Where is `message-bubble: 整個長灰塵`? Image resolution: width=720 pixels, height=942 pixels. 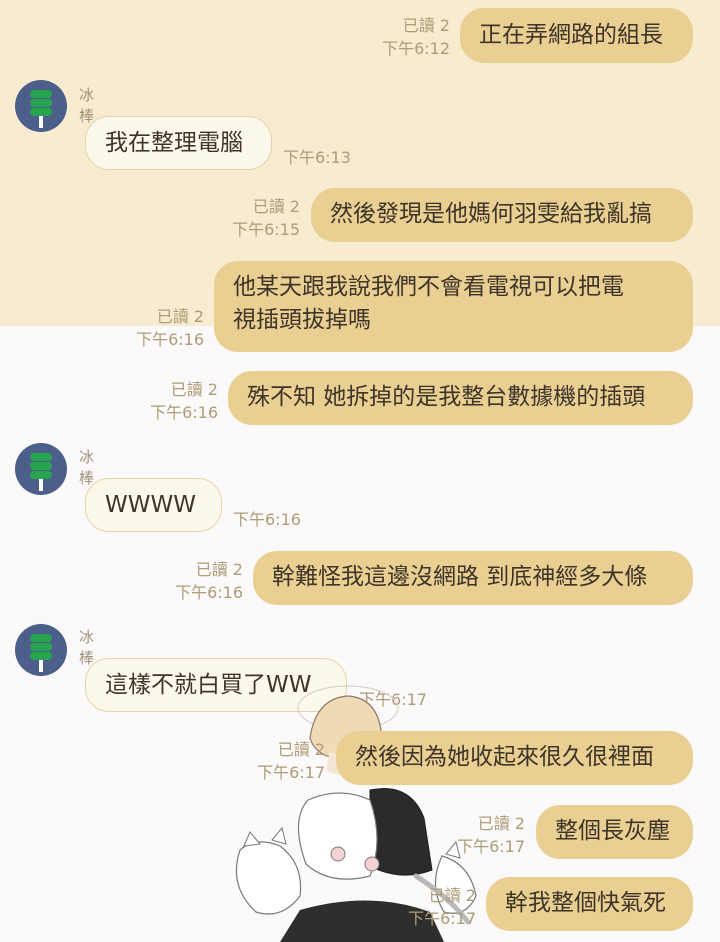 message-bubble: 整個長灰塵 is located at coordinates (614, 832).